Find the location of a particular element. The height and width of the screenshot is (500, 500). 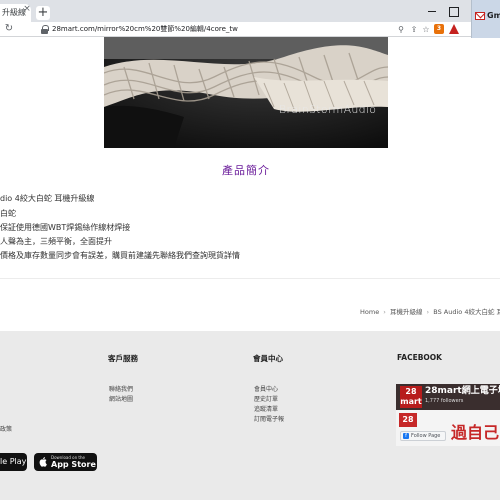

lock-icon is located at coordinates (45, 29).